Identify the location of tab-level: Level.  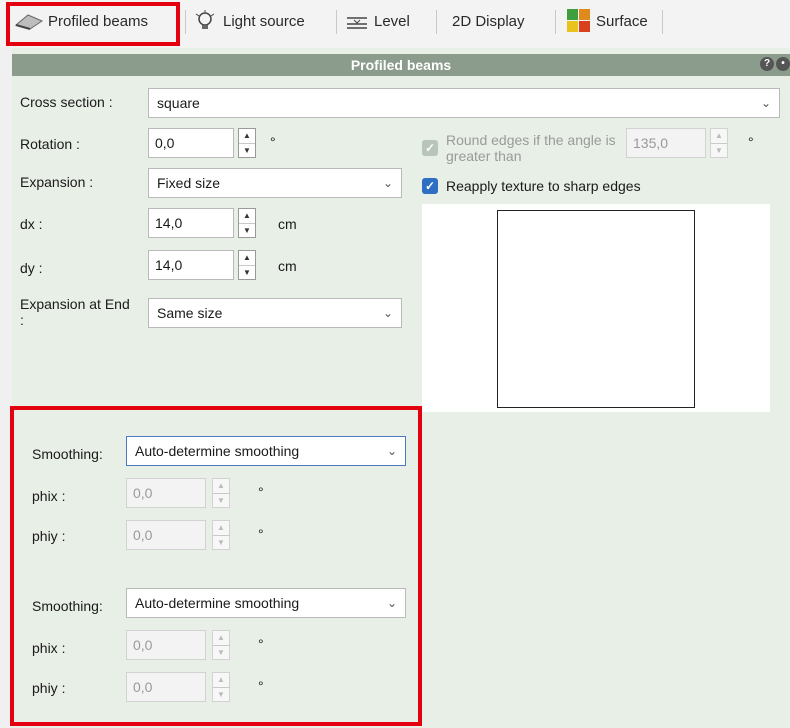
(377, 21).